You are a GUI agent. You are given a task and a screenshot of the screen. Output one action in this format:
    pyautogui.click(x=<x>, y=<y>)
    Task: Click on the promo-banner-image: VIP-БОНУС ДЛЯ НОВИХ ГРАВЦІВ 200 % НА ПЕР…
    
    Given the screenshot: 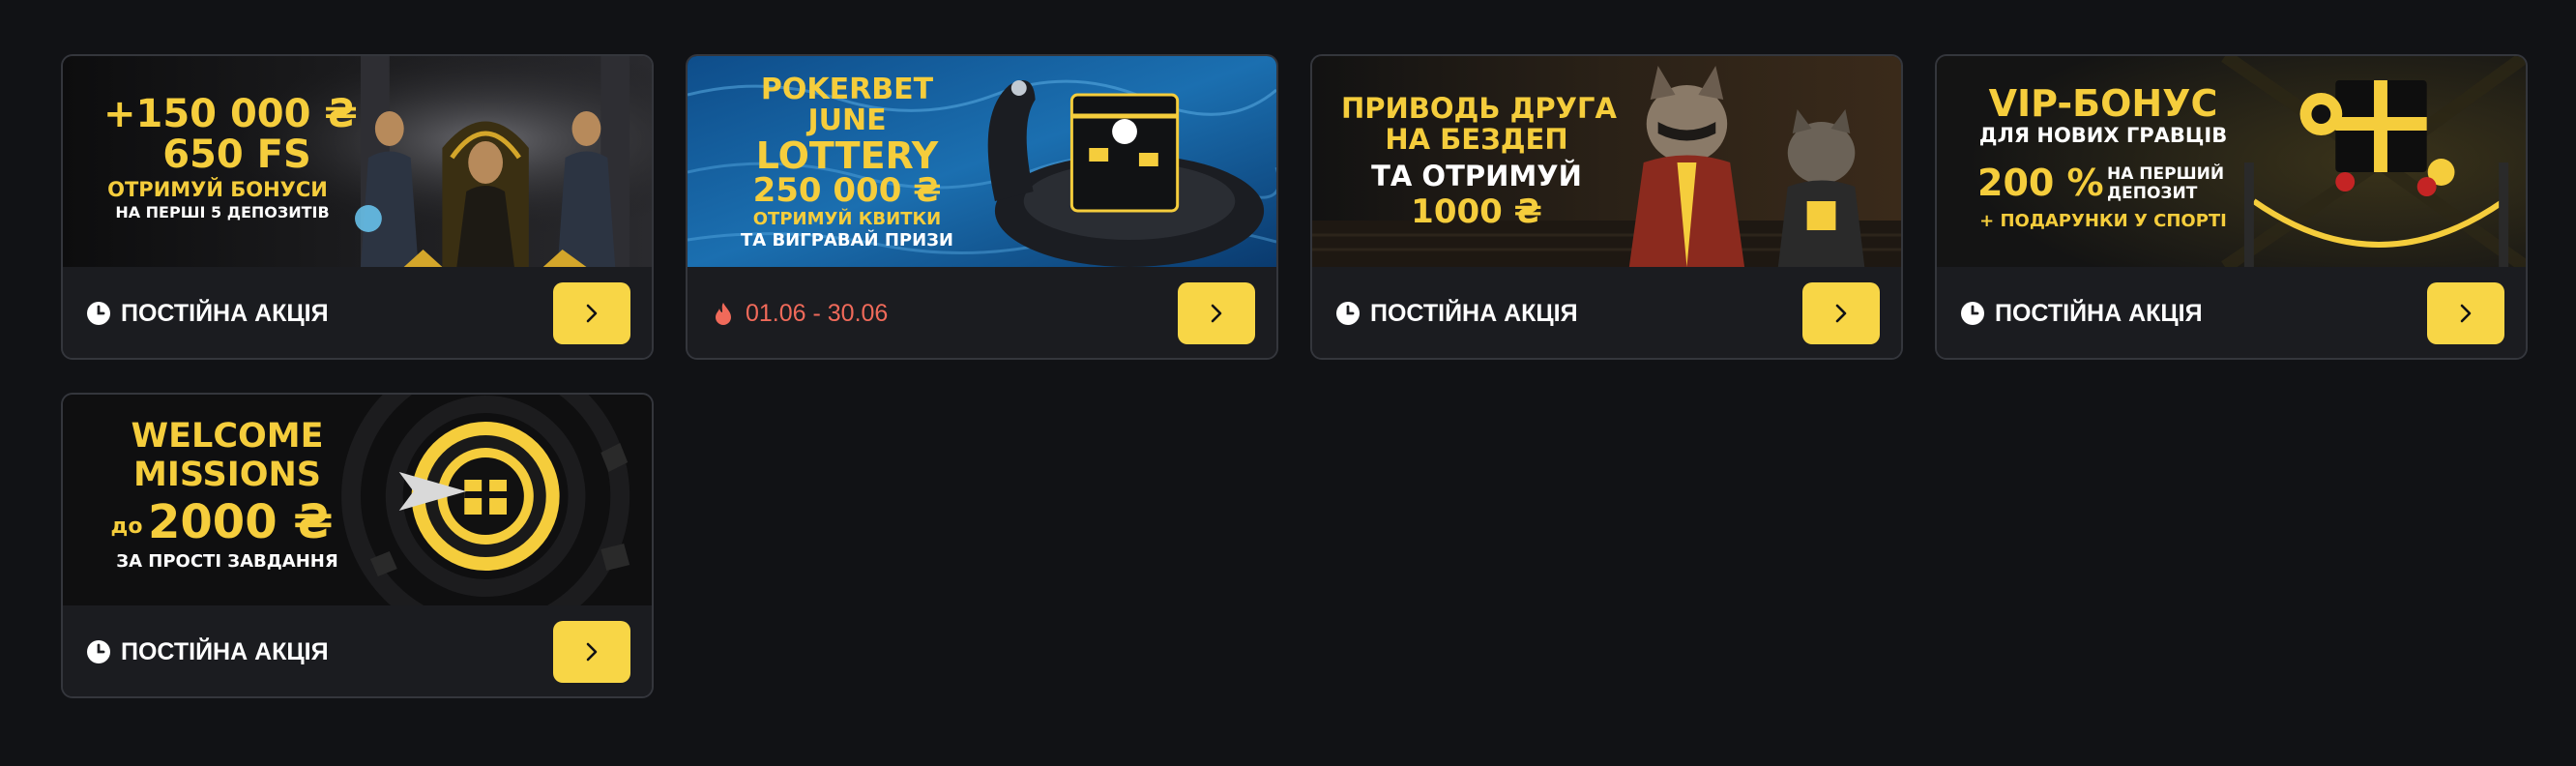 What is the action you would take?
    pyautogui.click(x=2231, y=161)
    